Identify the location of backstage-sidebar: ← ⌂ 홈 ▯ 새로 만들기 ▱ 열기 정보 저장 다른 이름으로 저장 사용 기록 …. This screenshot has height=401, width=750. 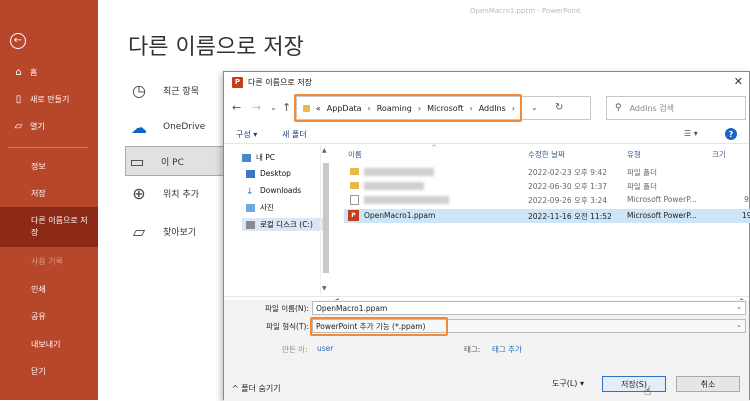
(49, 200).